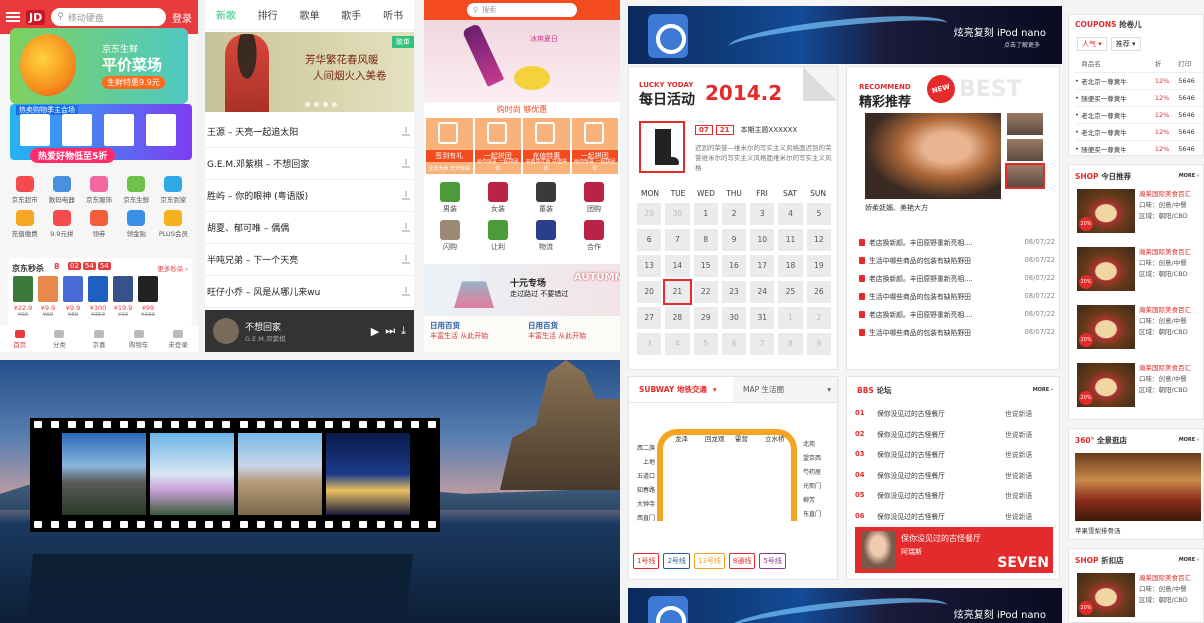 This screenshot has height=623, width=1204. Describe the element at coordinates (709, 561) in the screenshot. I see `line-button: 13号线` at that location.